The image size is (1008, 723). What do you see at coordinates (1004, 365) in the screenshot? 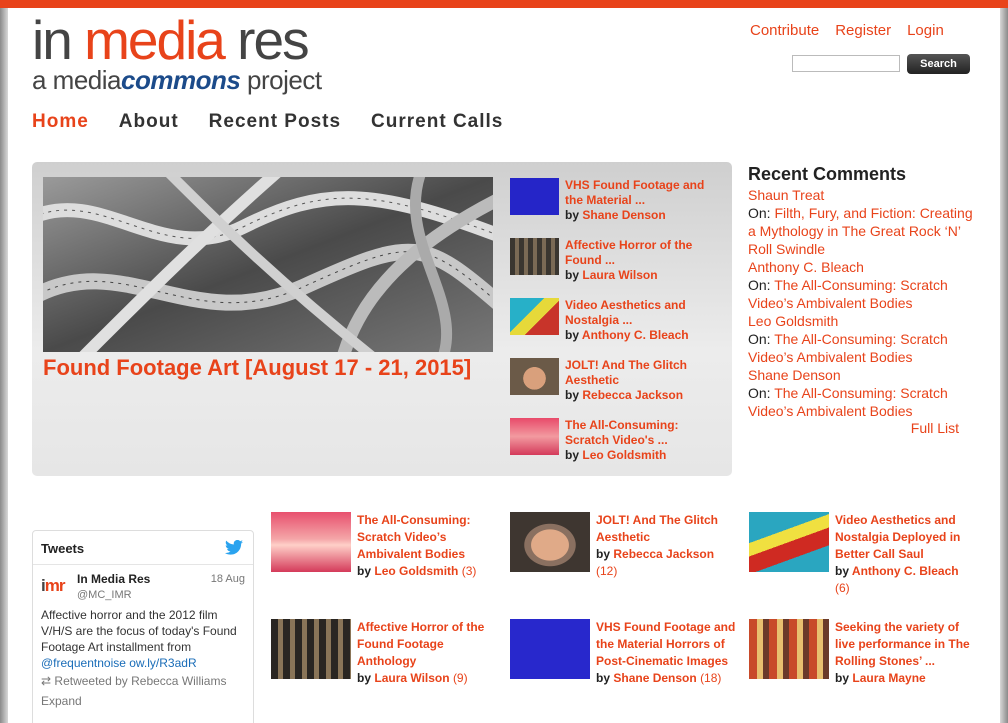
I see `window-frame-right` at bounding box center [1004, 365].